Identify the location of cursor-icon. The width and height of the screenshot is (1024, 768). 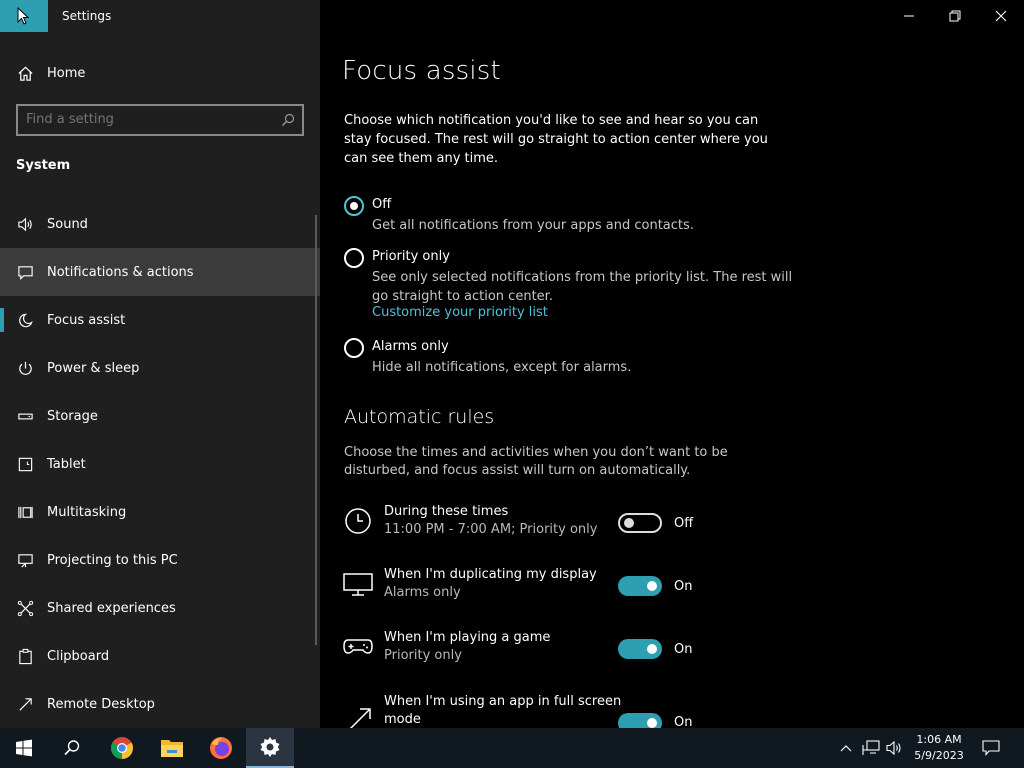
(23, 16).